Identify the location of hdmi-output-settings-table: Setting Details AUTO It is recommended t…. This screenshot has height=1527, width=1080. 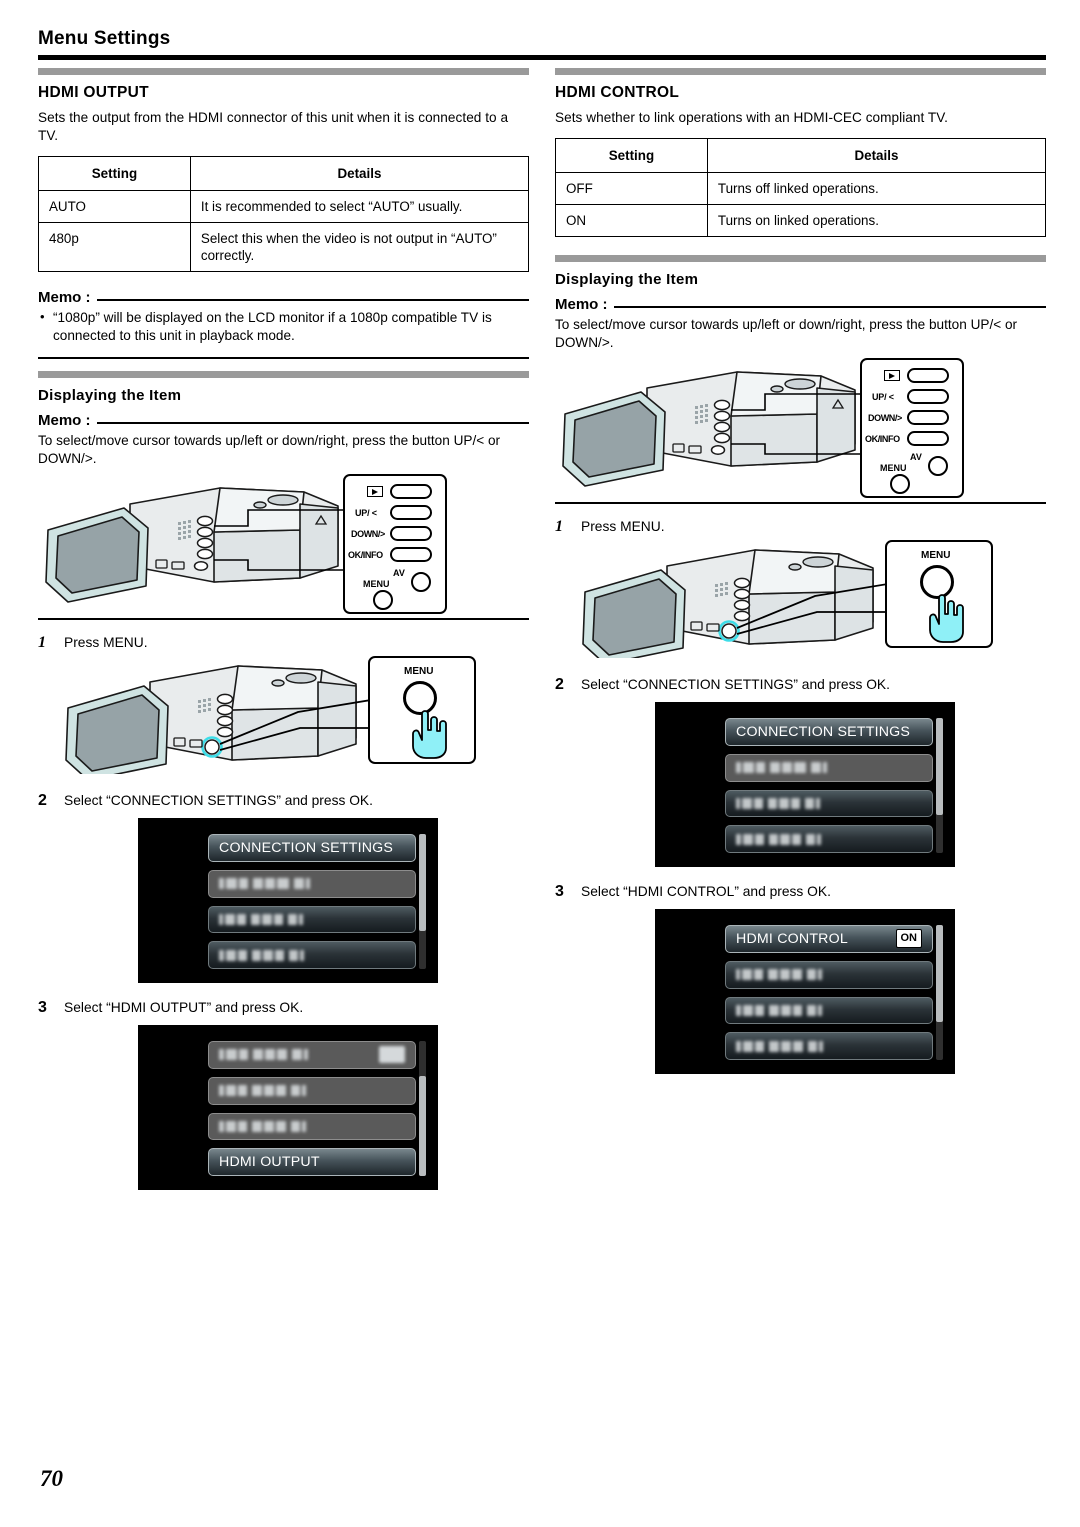
(284, 214).